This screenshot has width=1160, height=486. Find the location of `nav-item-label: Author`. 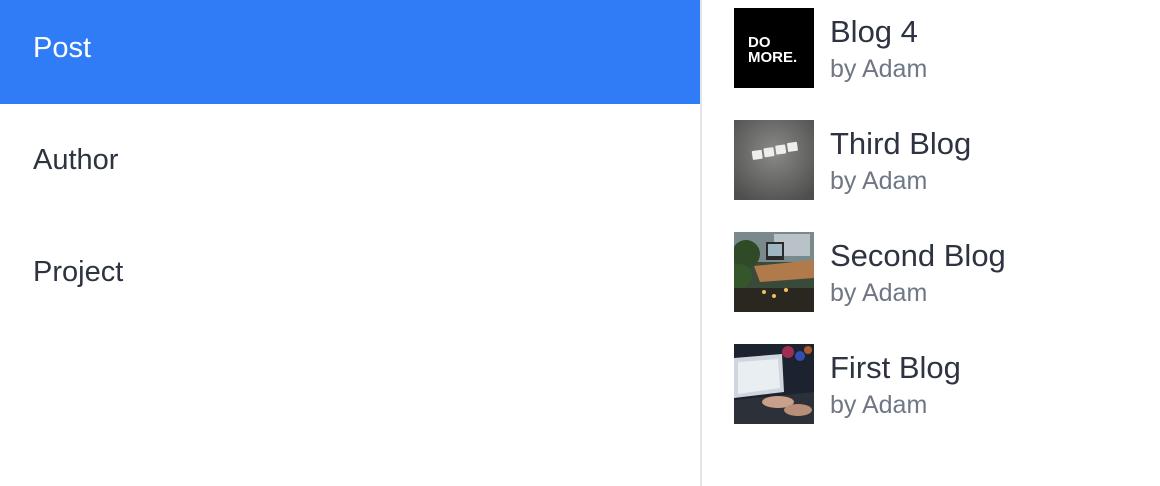

nav-item-label: Author is located at coordinates (76, 159).